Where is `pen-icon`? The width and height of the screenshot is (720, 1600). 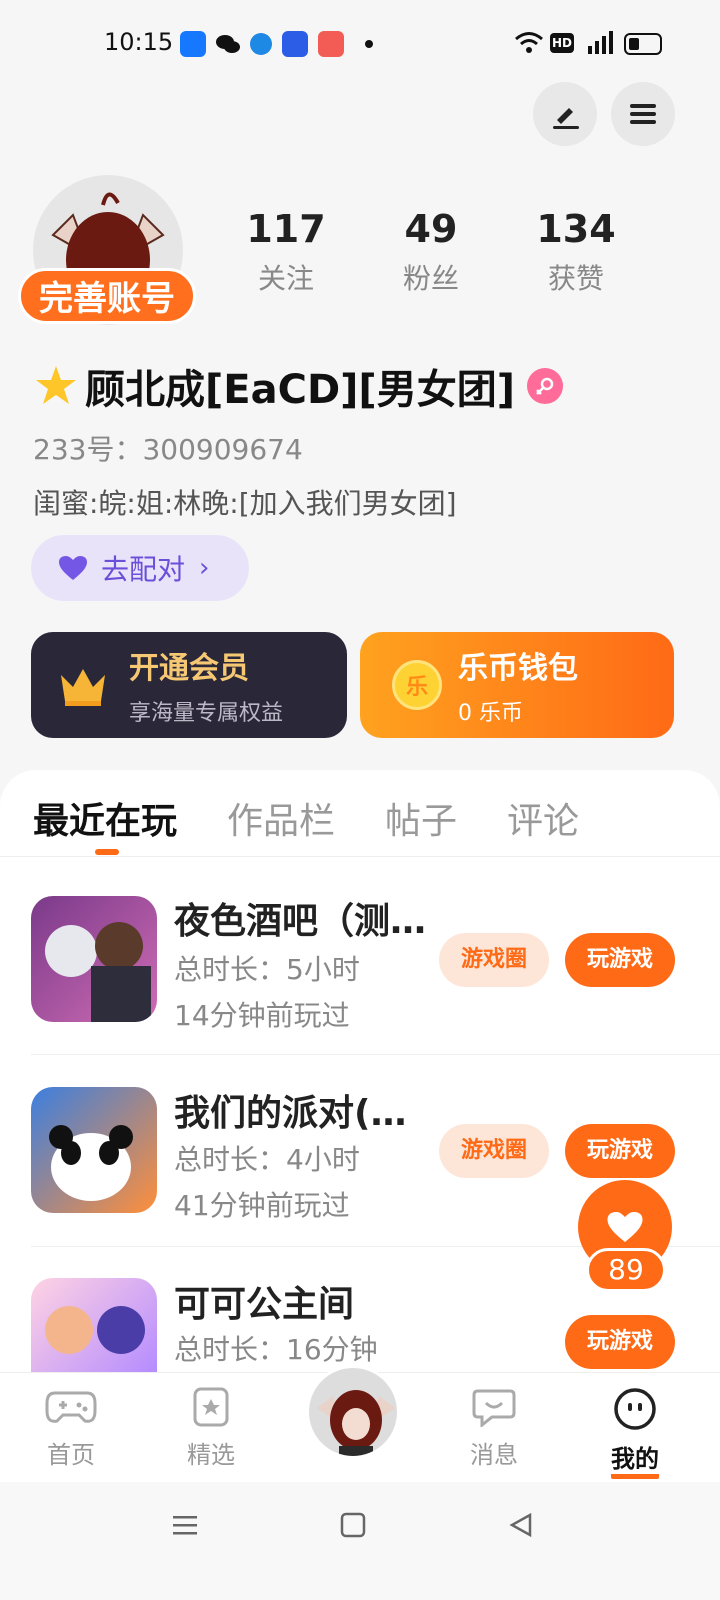
pen-icon is located at coordinates (566, 118).